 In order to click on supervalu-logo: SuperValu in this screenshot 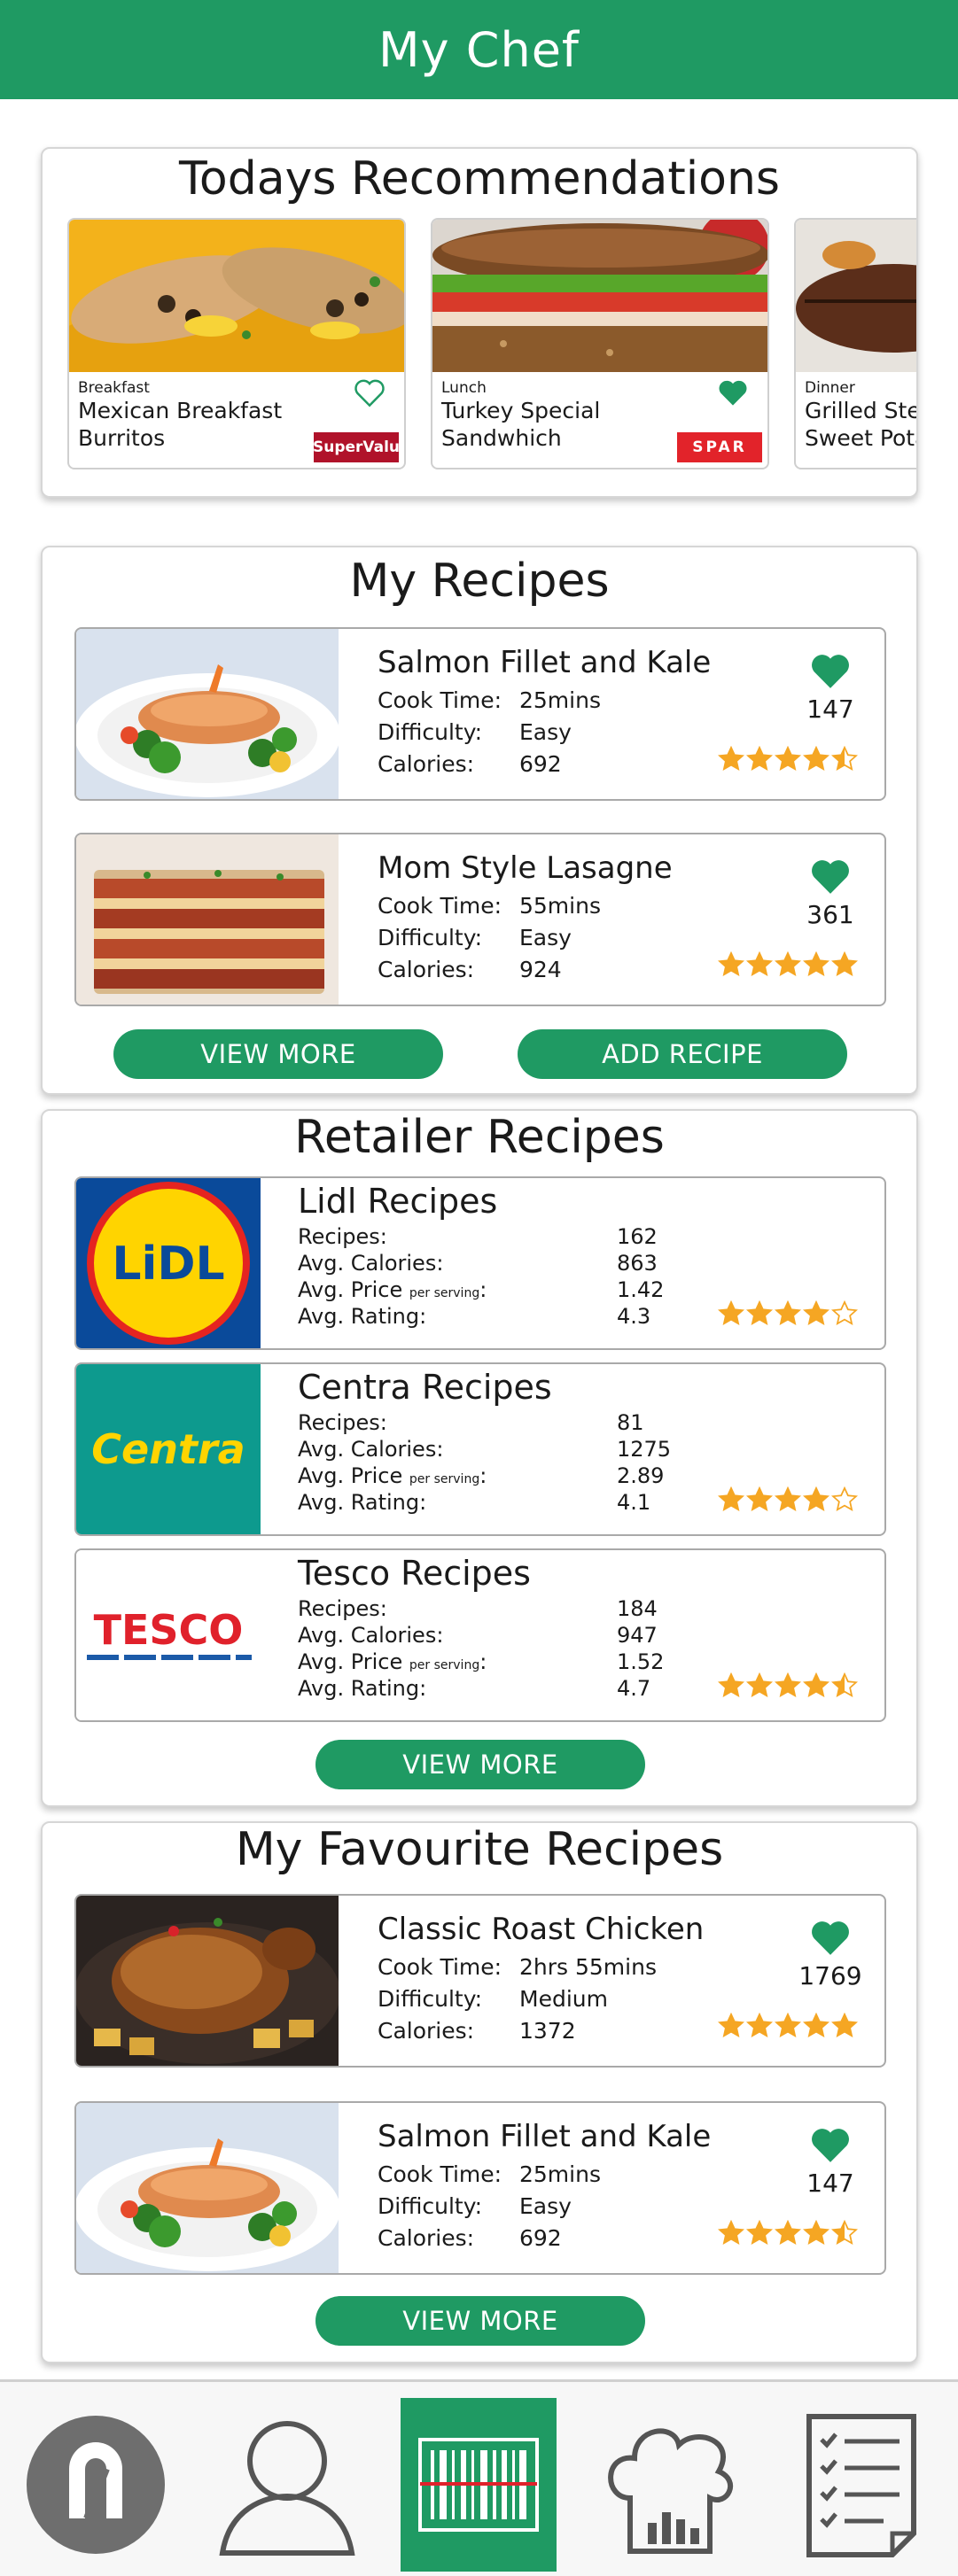, I will do `click(357, 447)`.